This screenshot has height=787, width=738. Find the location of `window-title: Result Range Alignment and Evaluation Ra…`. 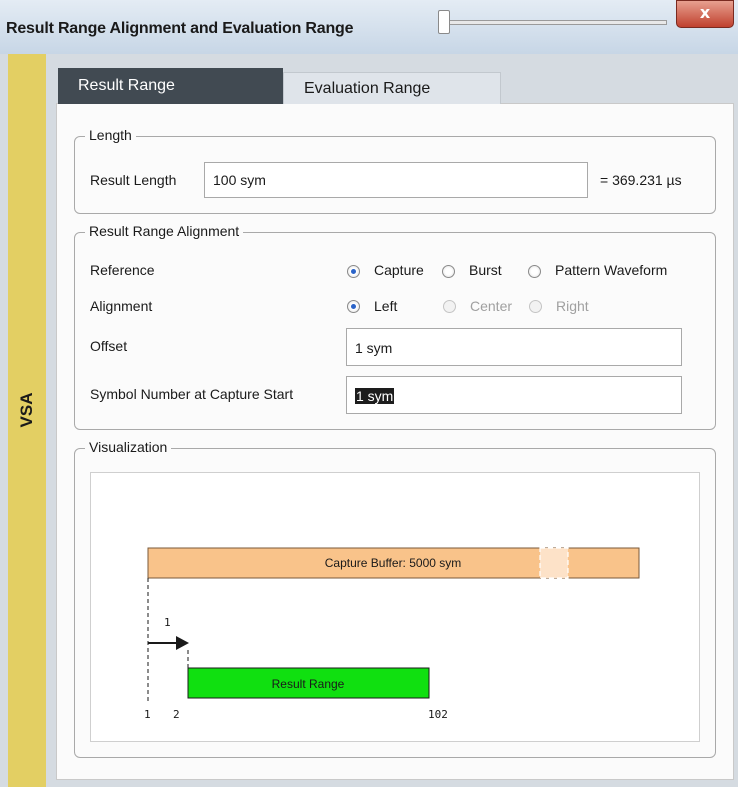

window-title: Result Range Alignment and Evaluation Ra… is located at coordinates (180, 28).